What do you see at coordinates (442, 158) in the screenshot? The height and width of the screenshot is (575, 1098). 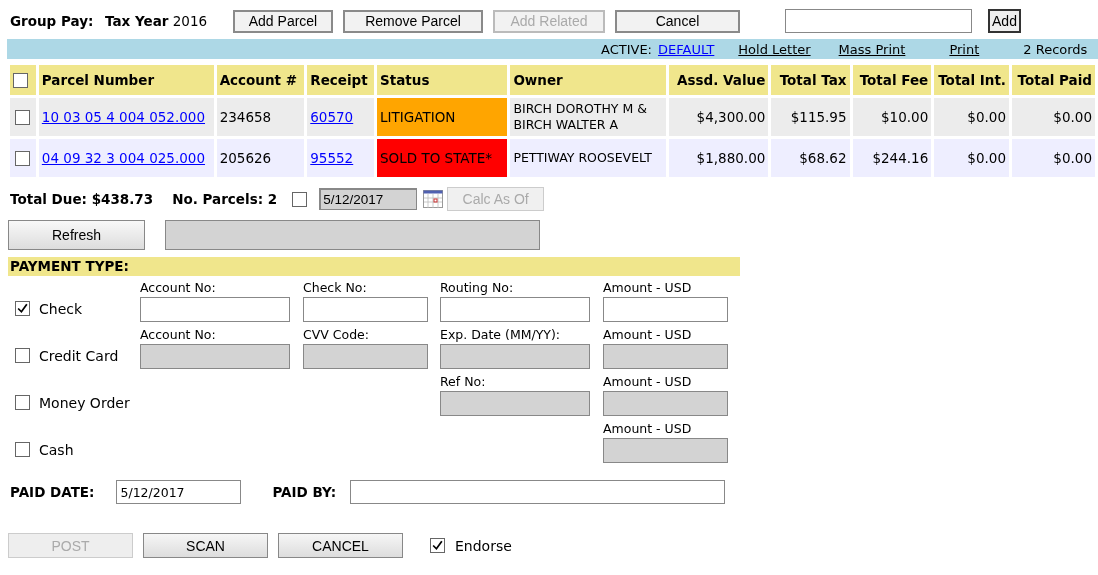 I see `status-cell: SOLD TO STATE*` at bounding box center [442, 158].